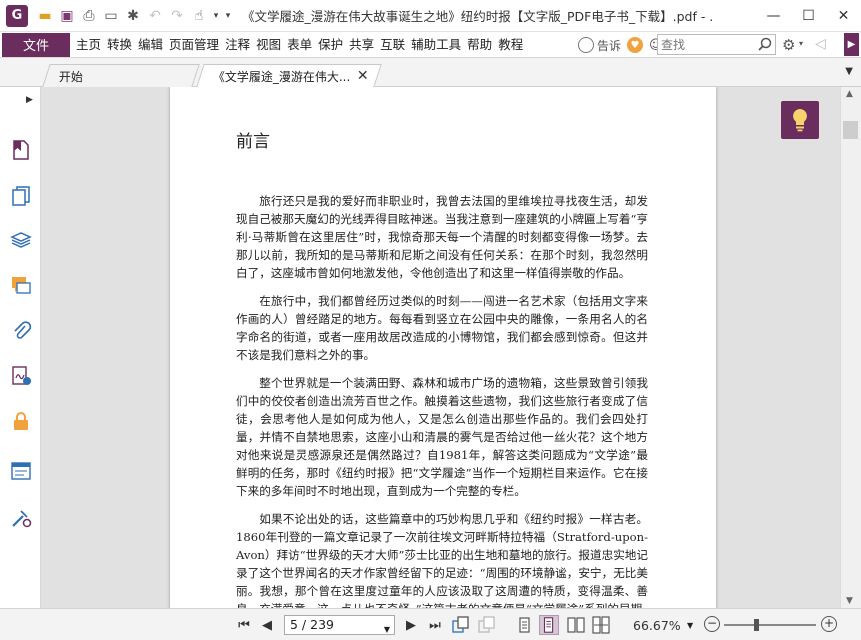  I want to click on expand-panel-icon: ▶, so click(29, 100).